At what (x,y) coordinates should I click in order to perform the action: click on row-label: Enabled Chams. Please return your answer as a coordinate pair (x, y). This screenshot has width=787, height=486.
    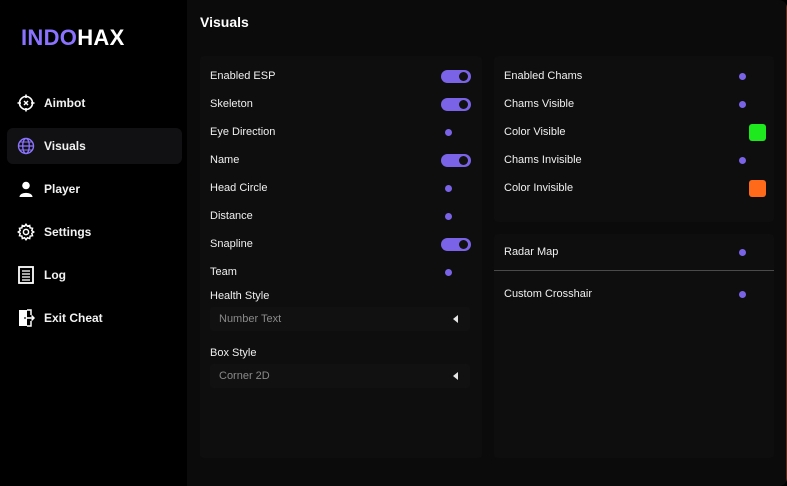
    Looking at the image, I should click on (543, 76).